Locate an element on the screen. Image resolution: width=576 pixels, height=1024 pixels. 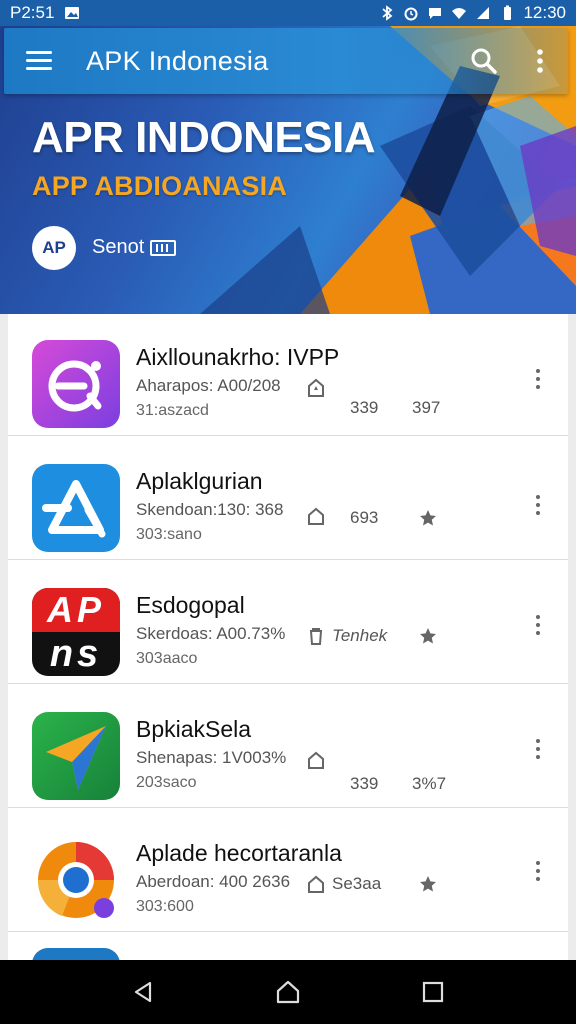
trash-icon is located at coordinates (316, 636).